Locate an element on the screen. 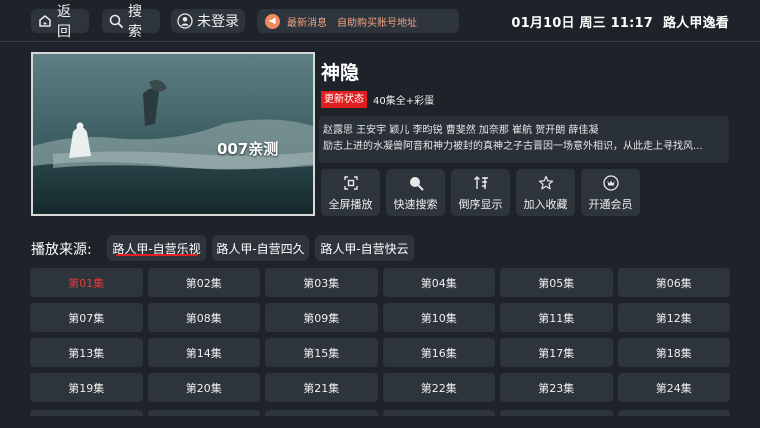 Image resolution: width=760 pixels, height=428 pixels. episode-button: 第05集 is located at coordinates (556, 282).